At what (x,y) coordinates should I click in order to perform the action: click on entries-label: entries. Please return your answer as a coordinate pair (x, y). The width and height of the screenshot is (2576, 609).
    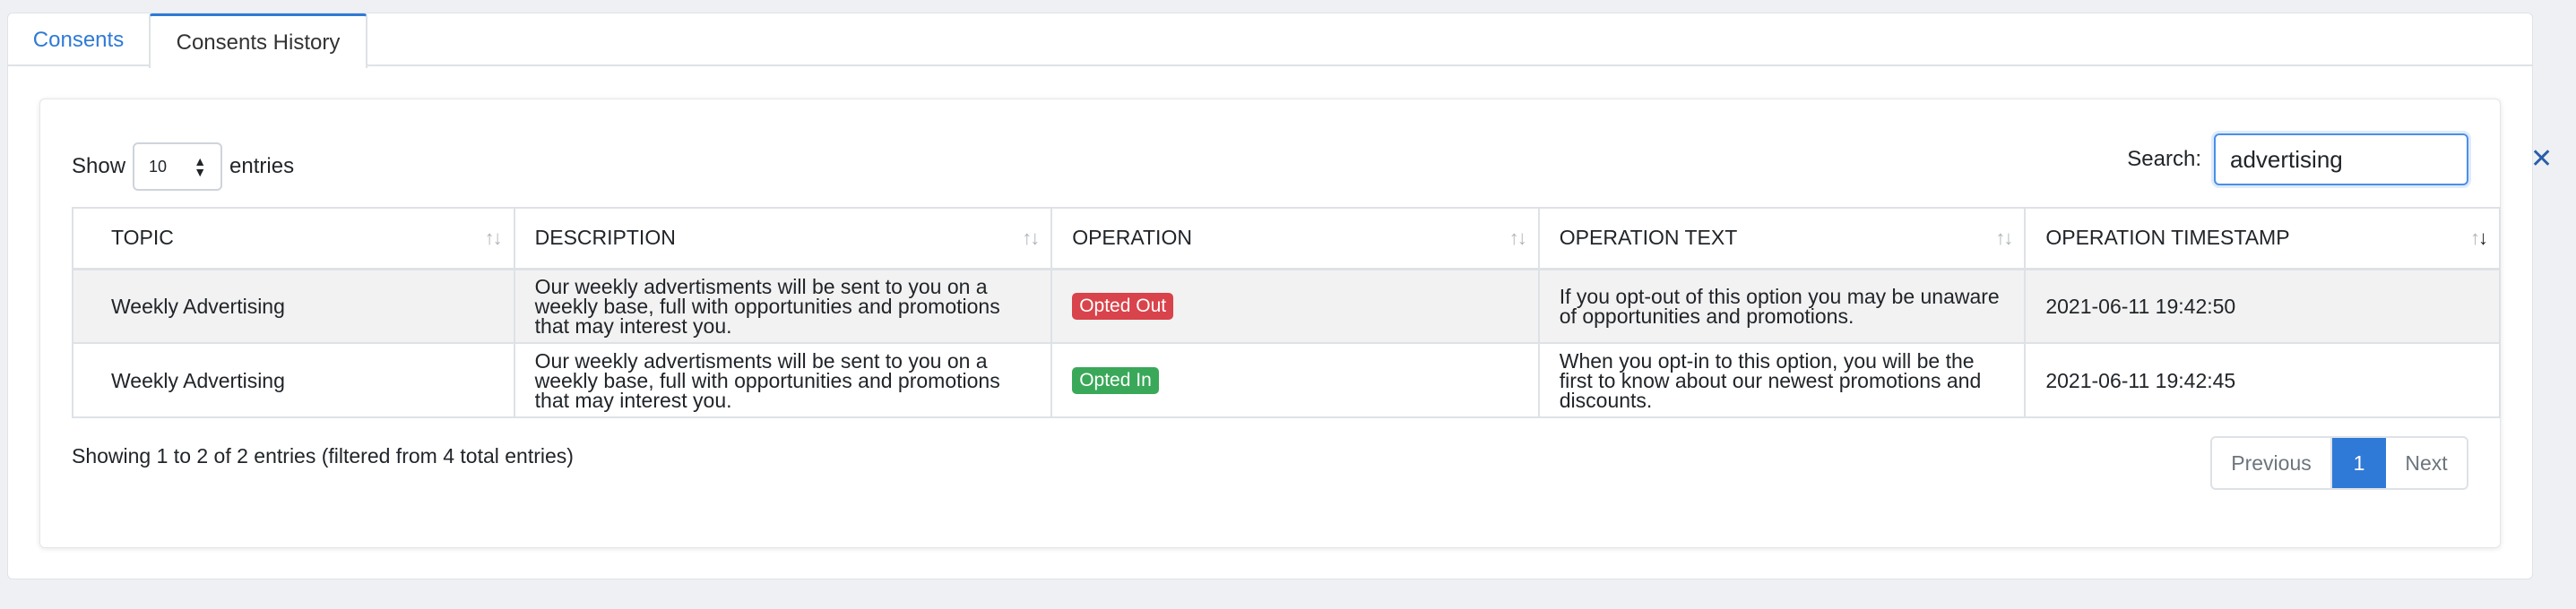
    Looking at the image, I should click on (262, 166).